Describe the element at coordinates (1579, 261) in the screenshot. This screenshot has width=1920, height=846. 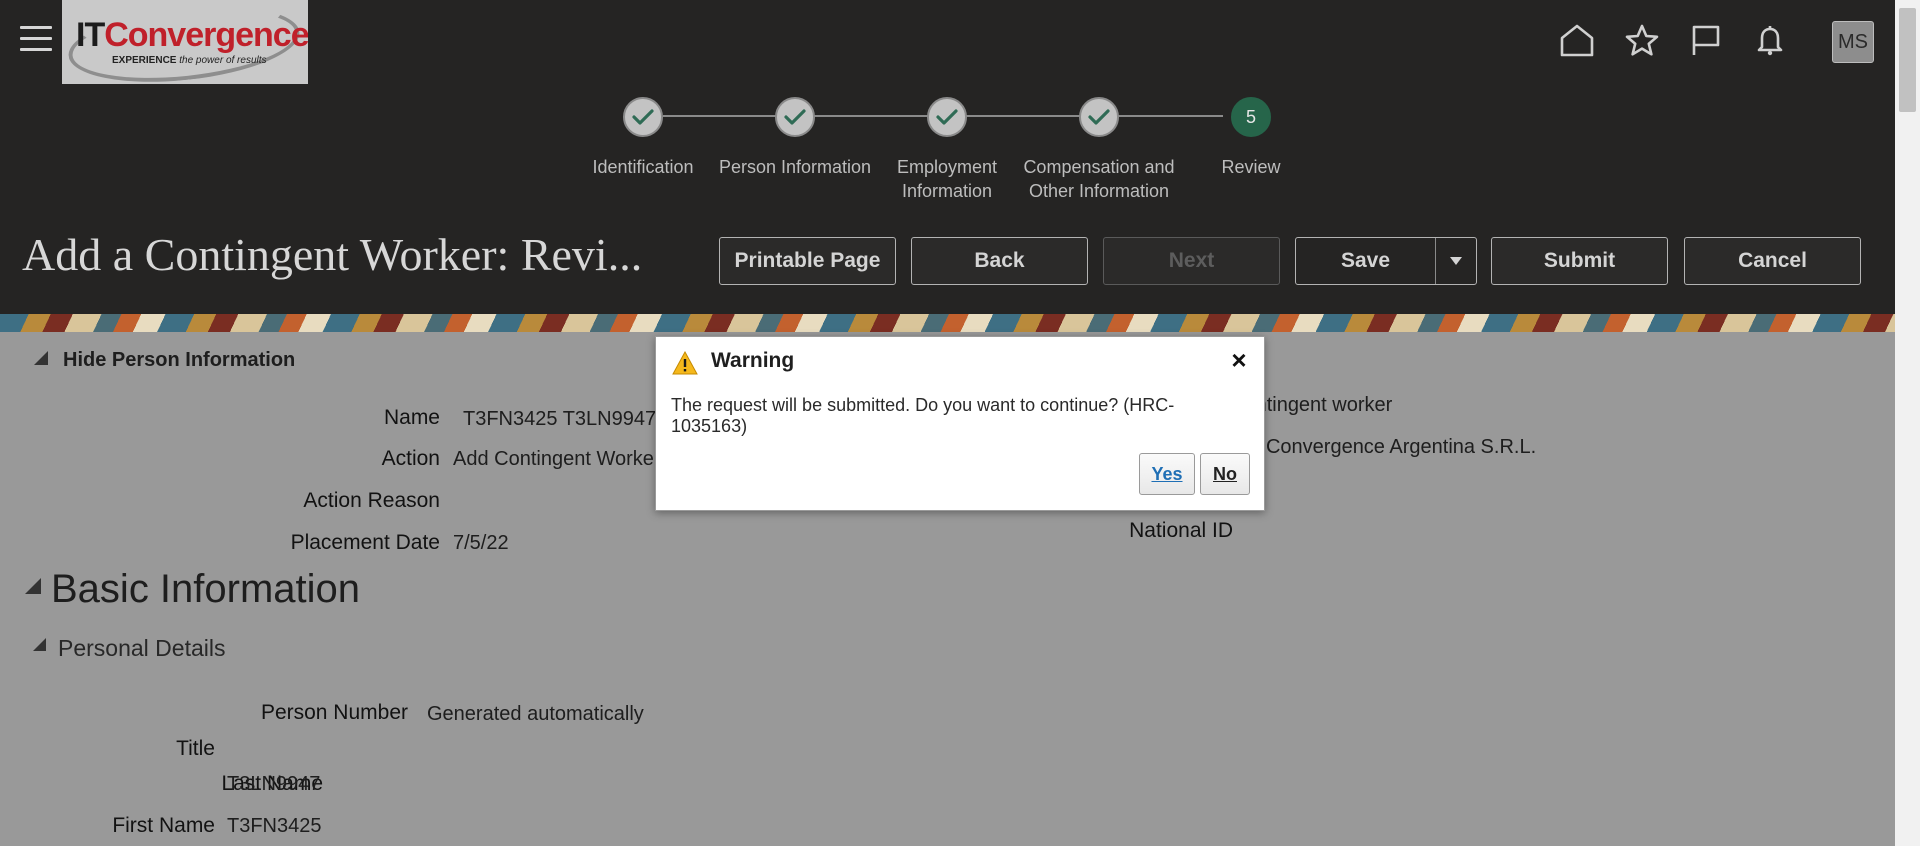
I see `submit-button: Submit` at that location.